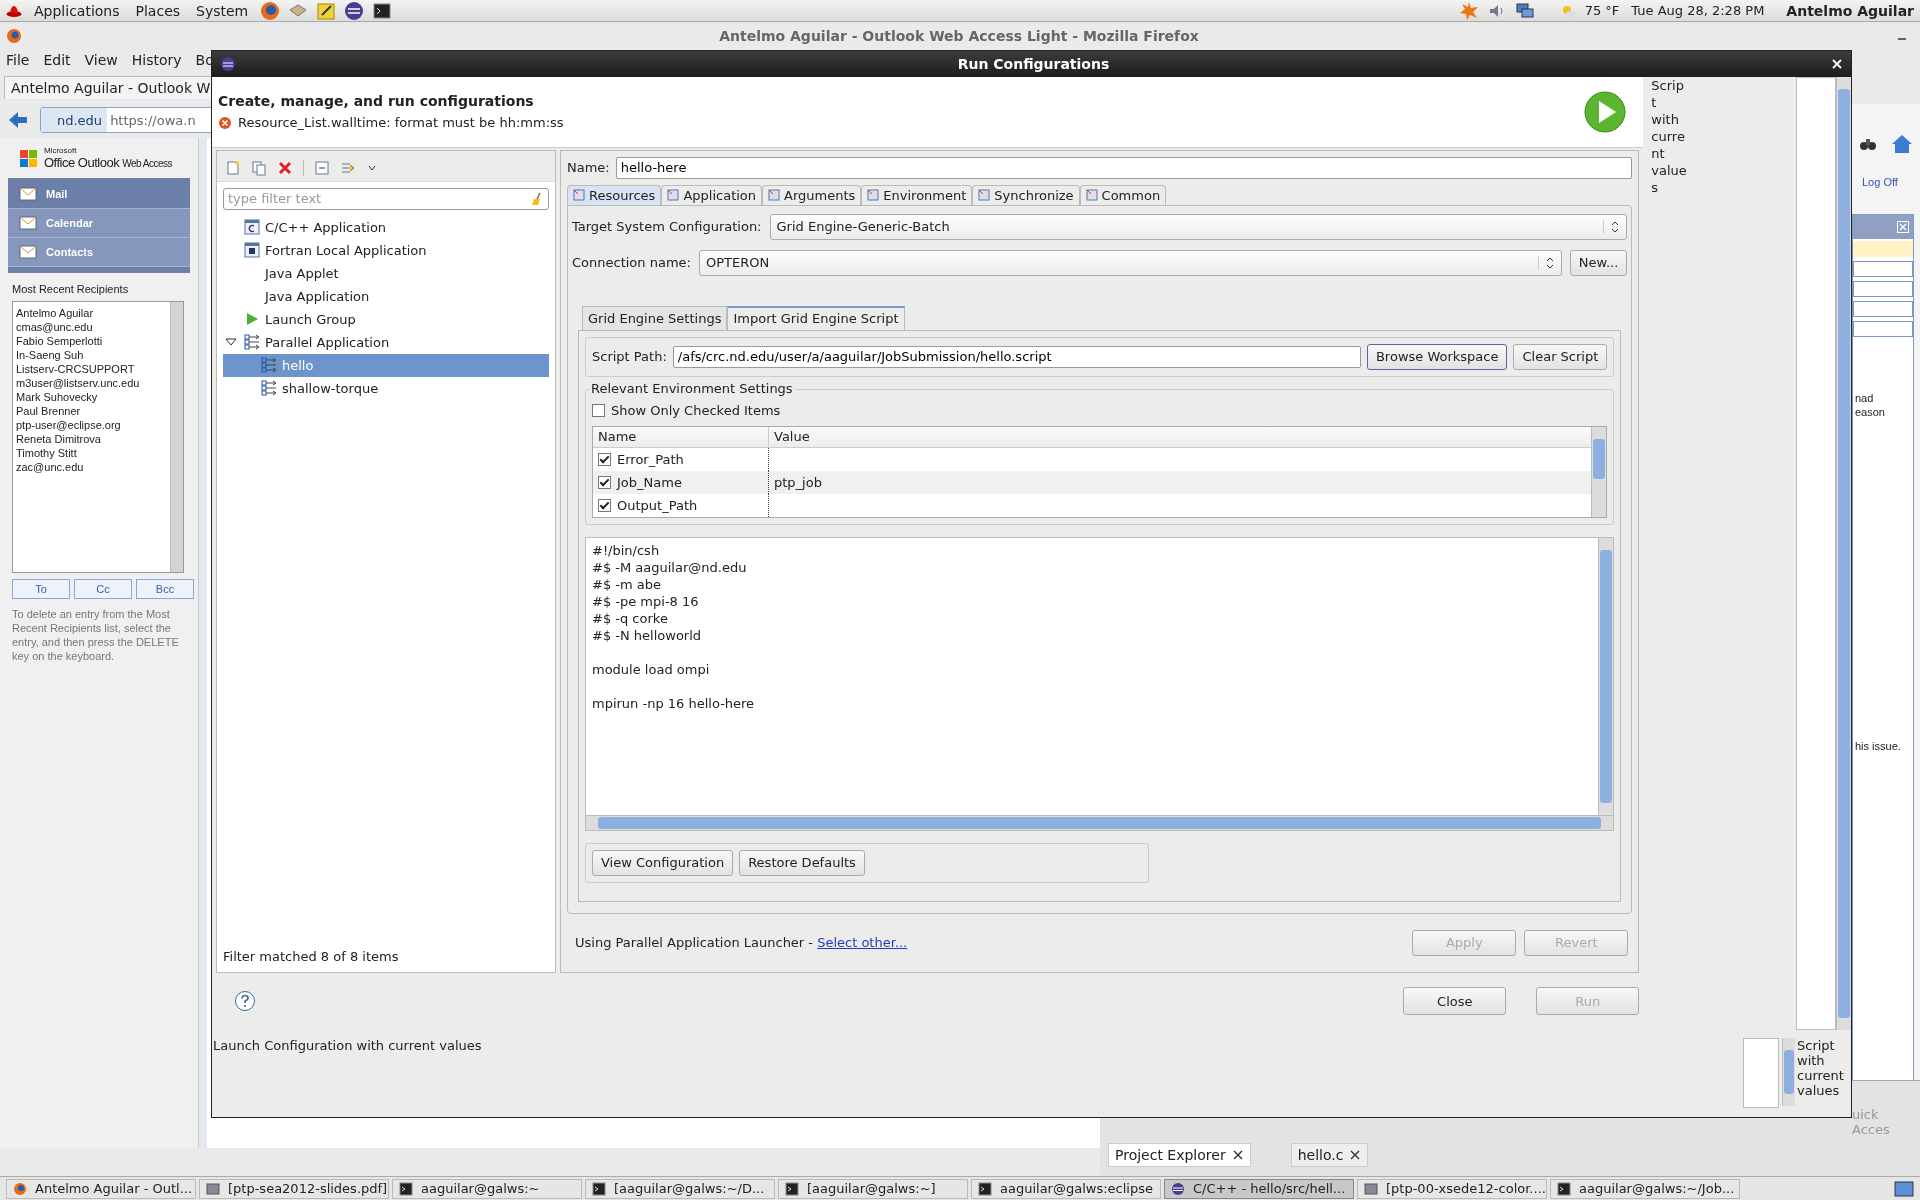 This screenshot has width=1920, height=1200. What do you see at coordinates (816, 317) in the screenshot?
I see `tab: Import Grid Engine Script` at bounding box center [816, 317].